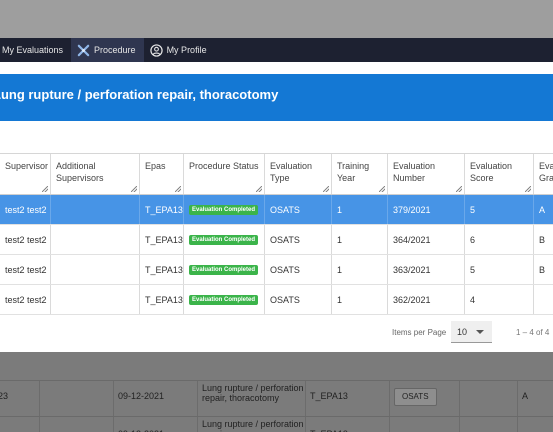  Describe the element at coordinates (360, 174) in the screenshot. I see `column-header-training-year: Training Year` at that location.